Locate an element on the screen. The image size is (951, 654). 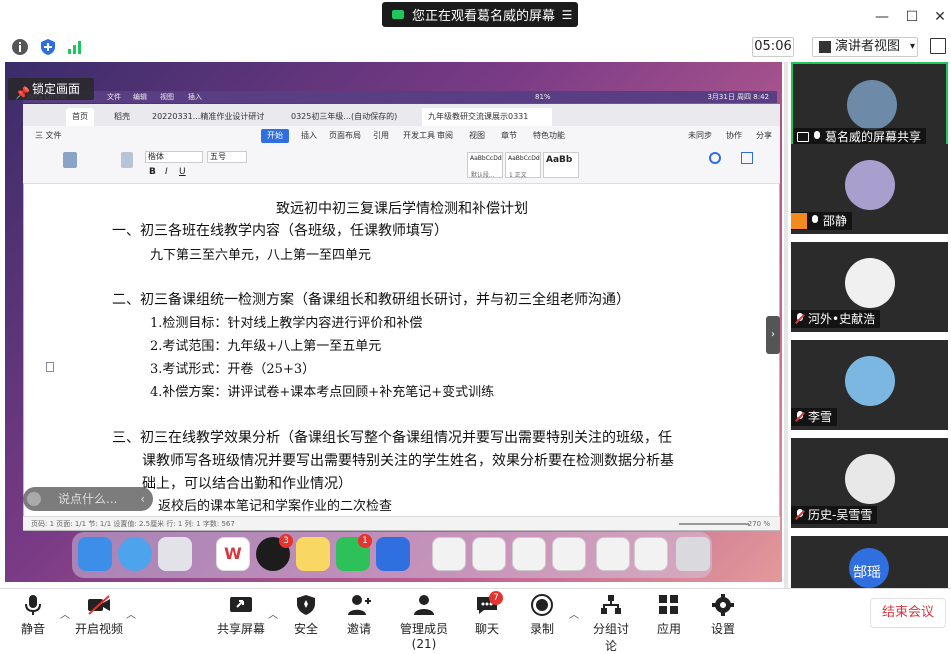
lock-screen-badge: 📌 锁定画面 is located at coordinates (51, 89).